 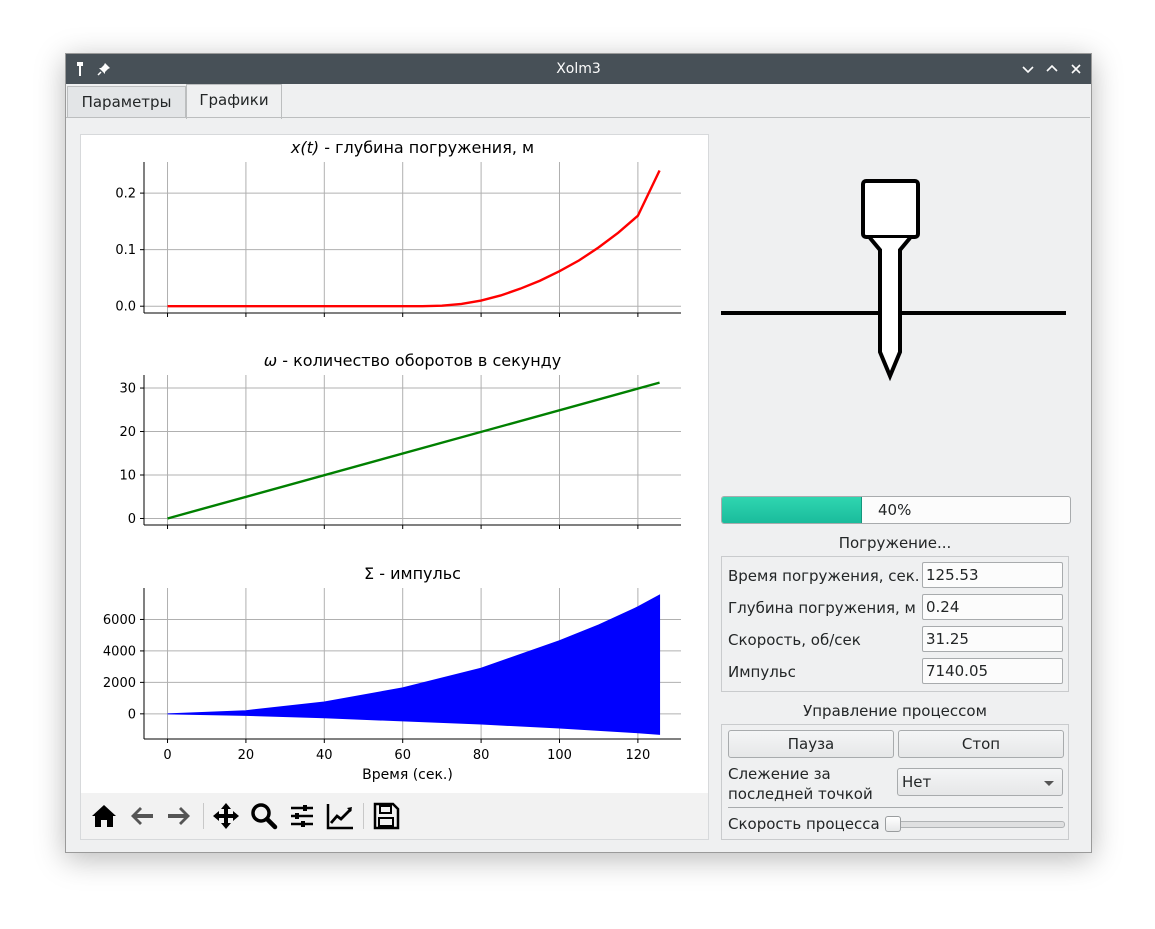 What do you see at coordinates (890, 209) in the screenshot?
I see `drill-head` at bounding box center [890, 209].